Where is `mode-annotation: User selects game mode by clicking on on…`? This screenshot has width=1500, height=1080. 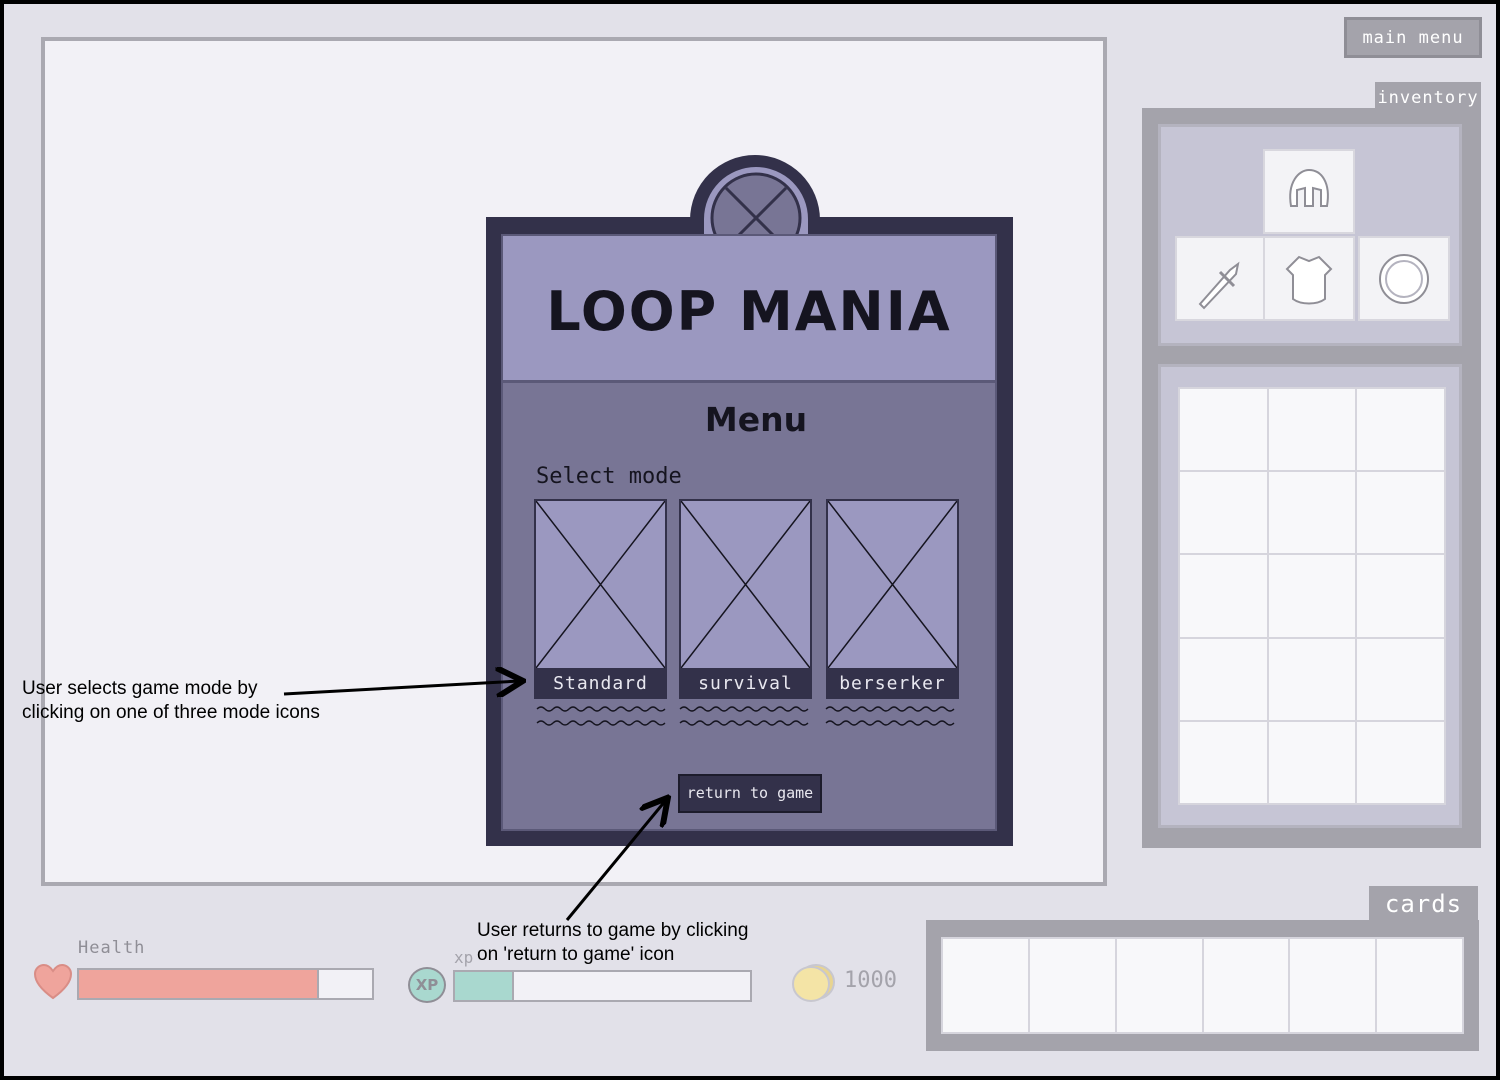
mode-annotation: User selects game mode by clicking on on… is located at coordinates (171, 701).